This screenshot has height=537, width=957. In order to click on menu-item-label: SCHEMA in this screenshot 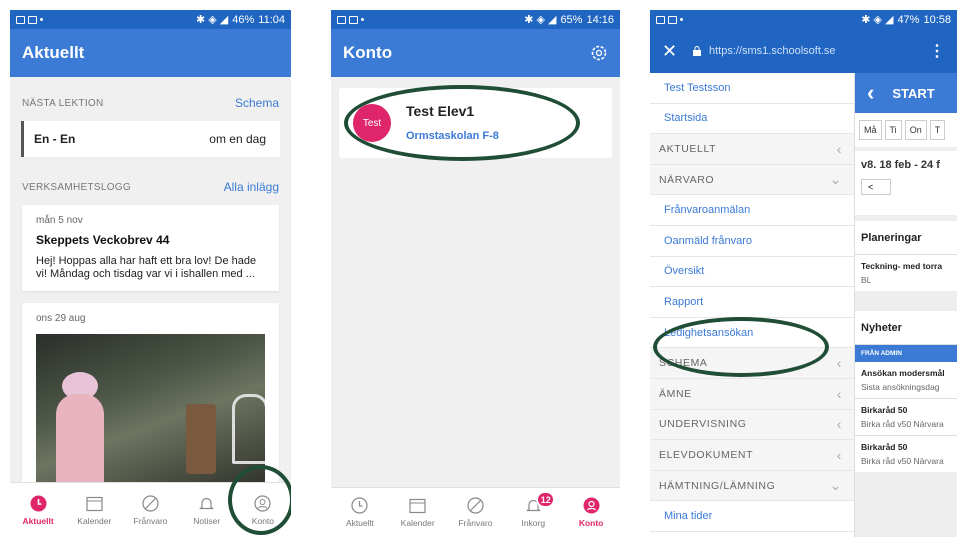, I will do `click(683, 363)`.